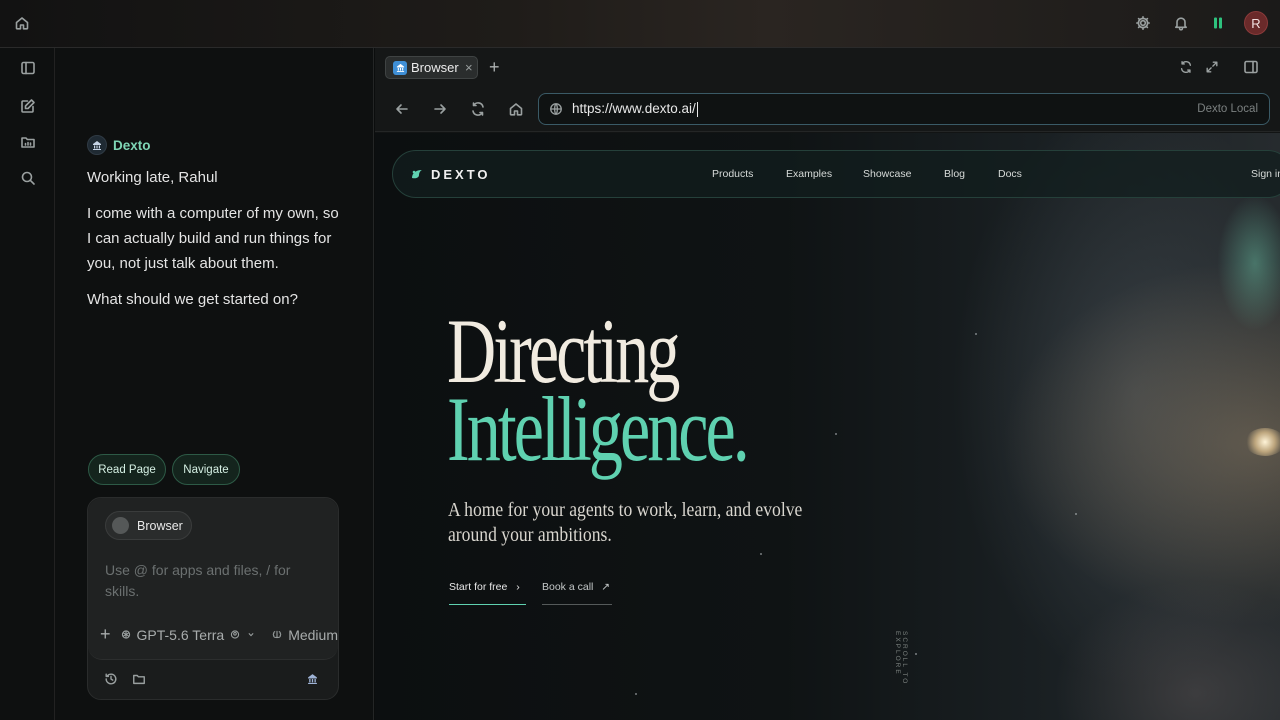 The image size is (1280, 720). Describe the element at coordinates (809, 174) in the screenshot. I see `nav-examples: Examples` at that location.